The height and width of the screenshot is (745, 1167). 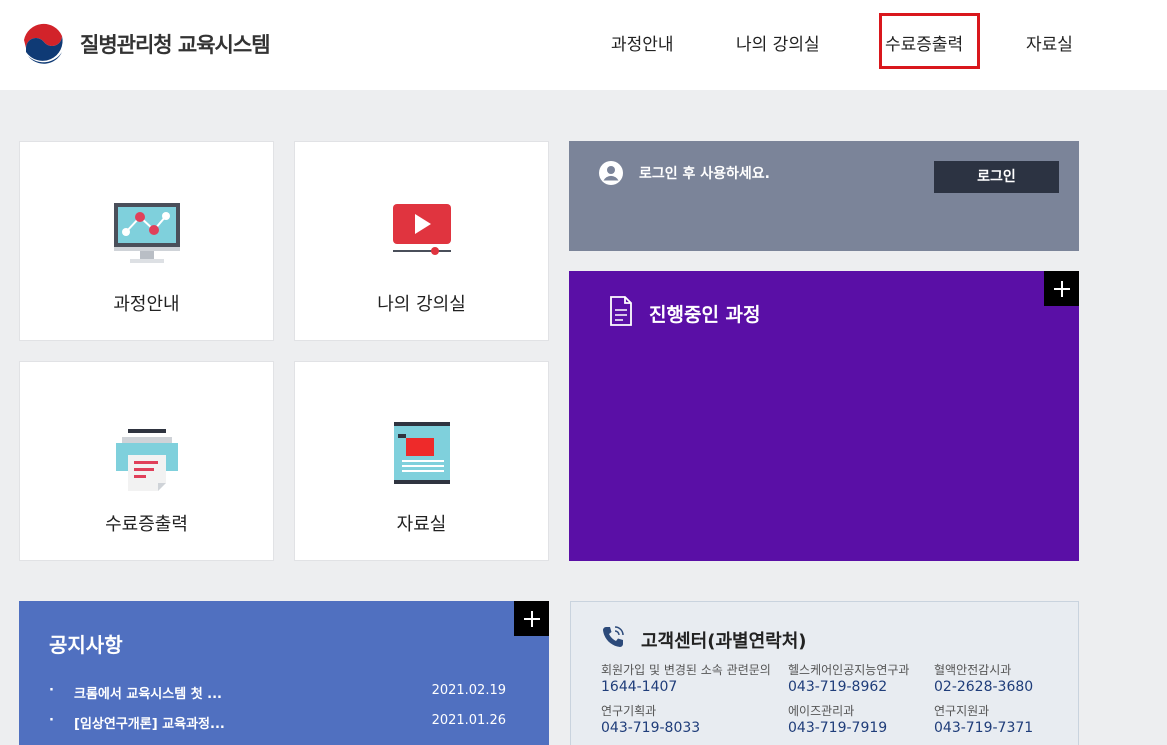 What do you see at coordinates (468, 720) in the screenshot?
I see `notice-item-date: 2021.01.26` at bounding box center [468, 720].